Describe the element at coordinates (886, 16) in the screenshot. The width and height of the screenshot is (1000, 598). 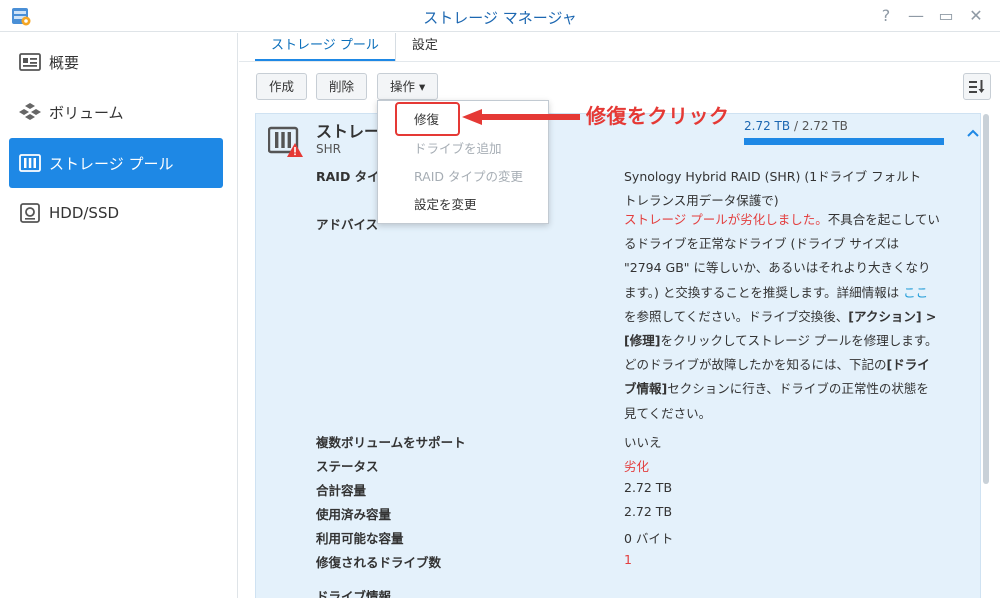
I see `help-button: ?` at that location.